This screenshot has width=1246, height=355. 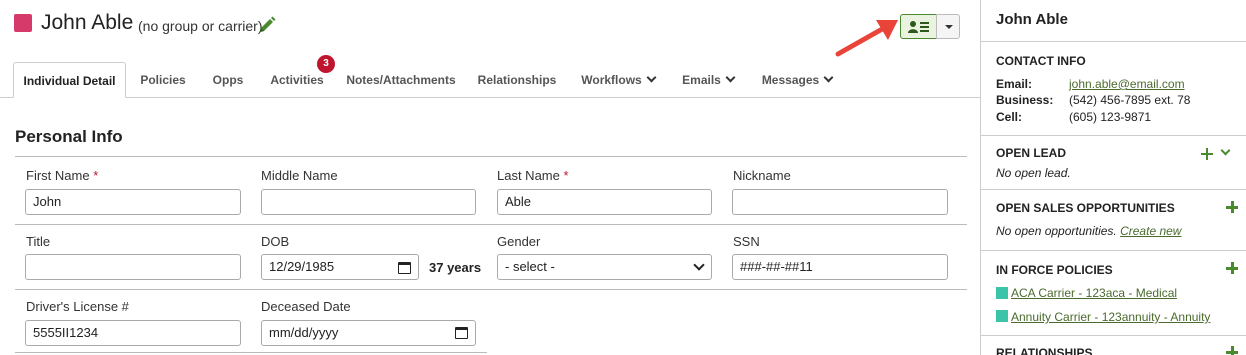 I want to click on open-sales-heading: OPEN SALES OPPORTUNITIES, so click(x=1085, y=208).